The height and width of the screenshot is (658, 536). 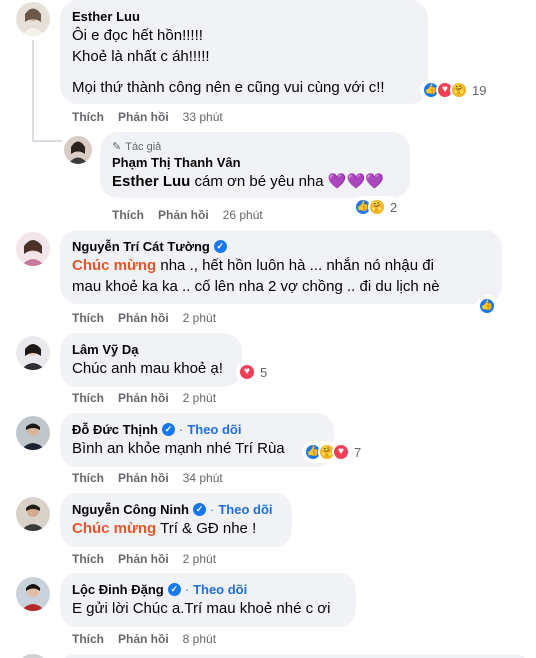 What do you see at coordinates (47, 141) in the screenshot?
I see `thread-curve` at bounding box center [47, 141].